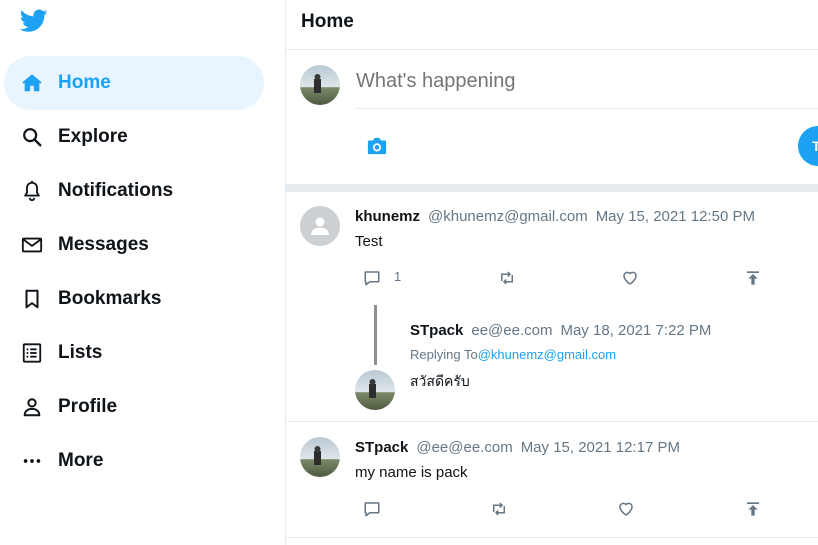 The width and height of the screenshot is (818, 545). I want to click on tweet-text: Test, so click(369, 241).